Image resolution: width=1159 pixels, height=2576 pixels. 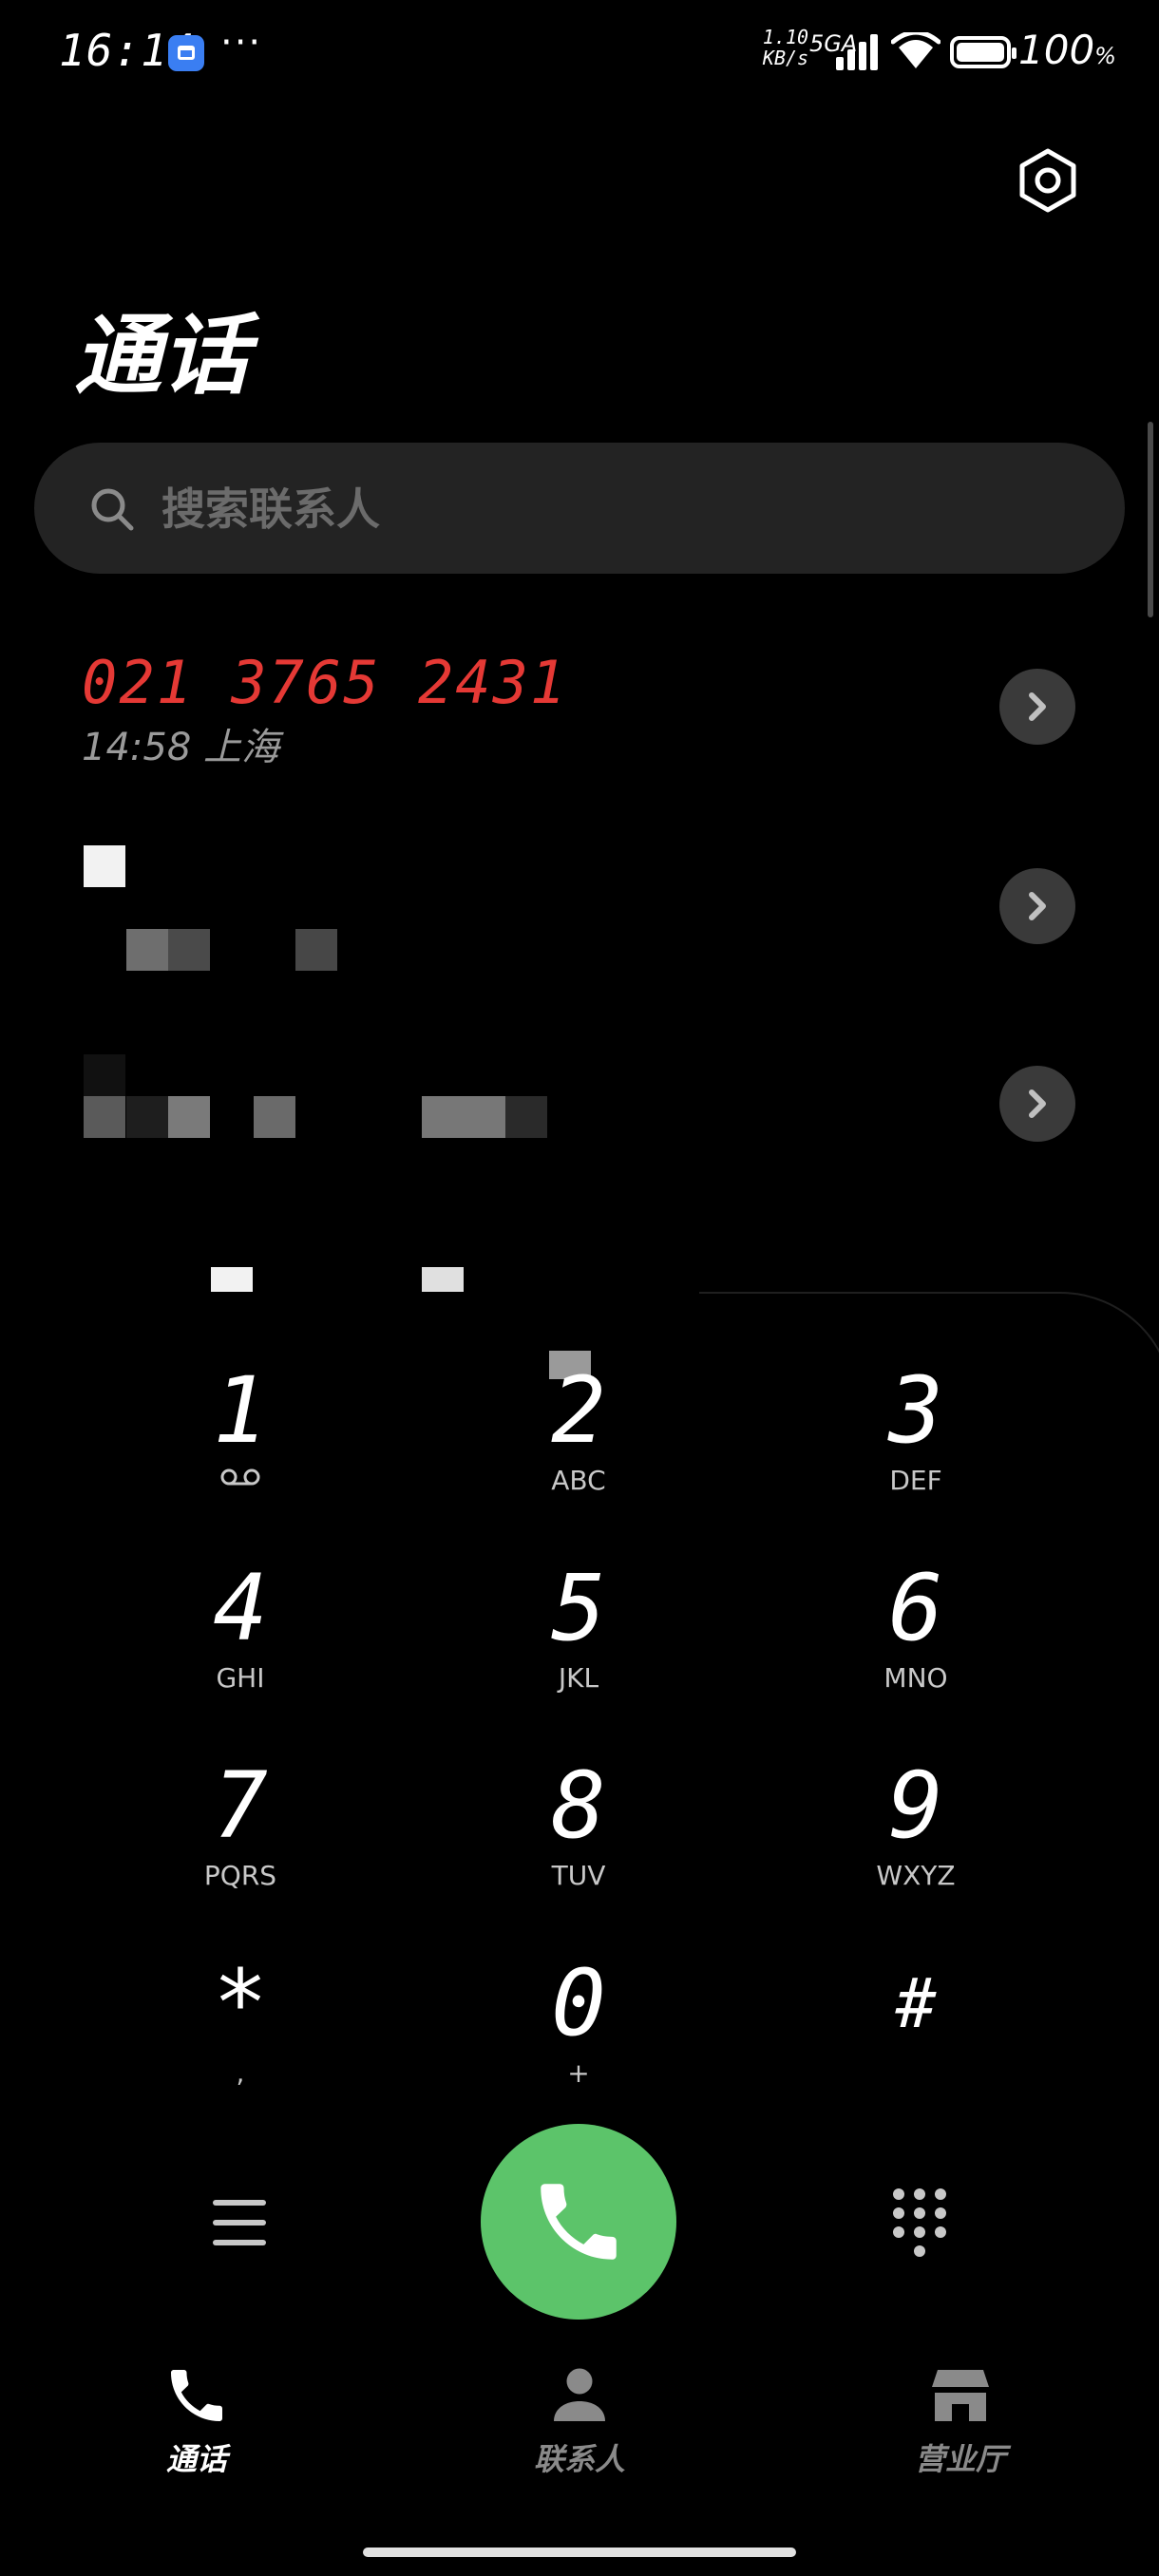 What do you see at coordinates (960, 2459) in the screenshot?
I see `nav-label: 营业厅` at bounding box center [960, 2459].